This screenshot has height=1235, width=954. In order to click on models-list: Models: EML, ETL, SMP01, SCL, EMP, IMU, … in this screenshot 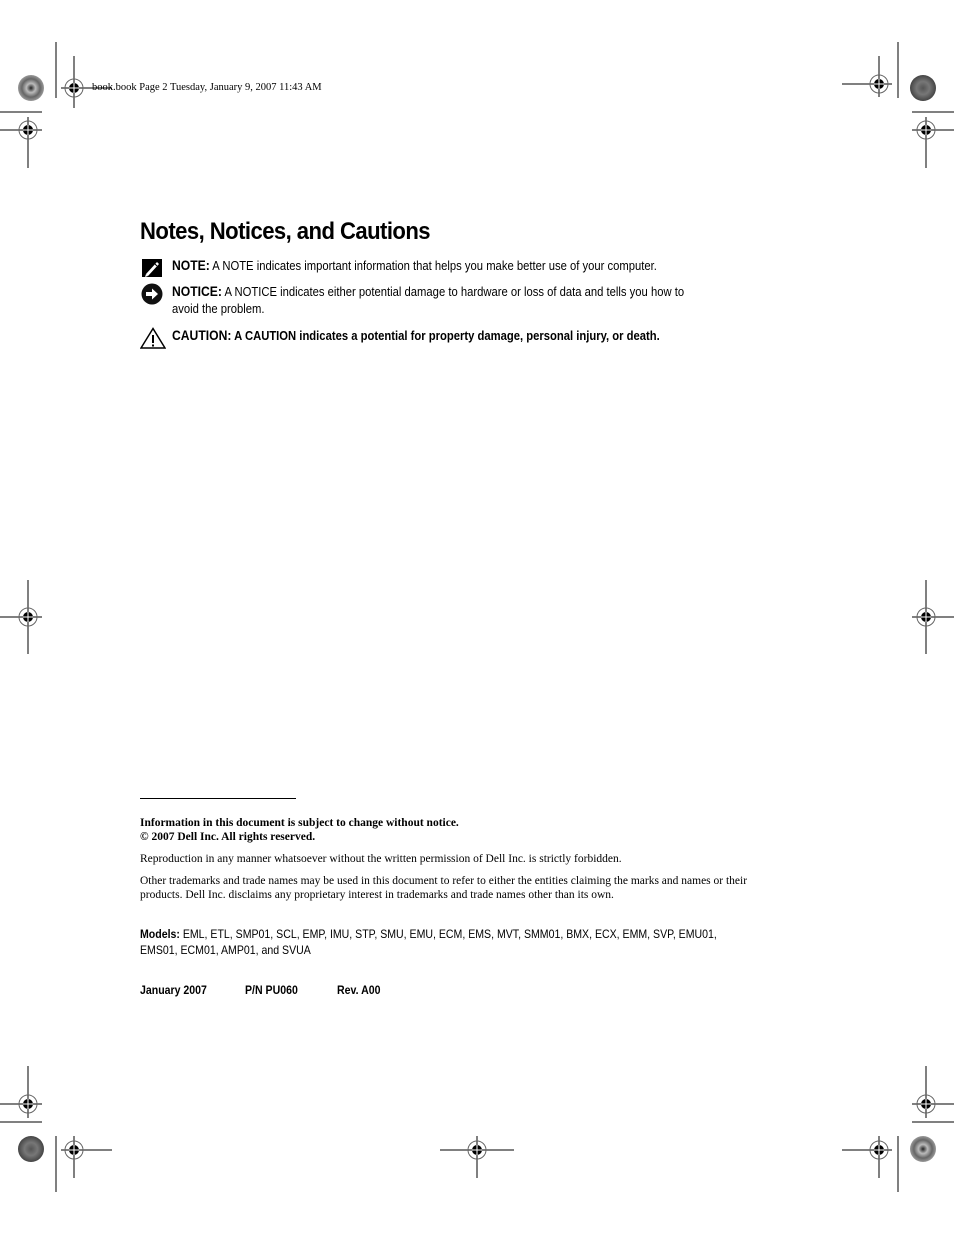, I will do `click(448, 942)`.